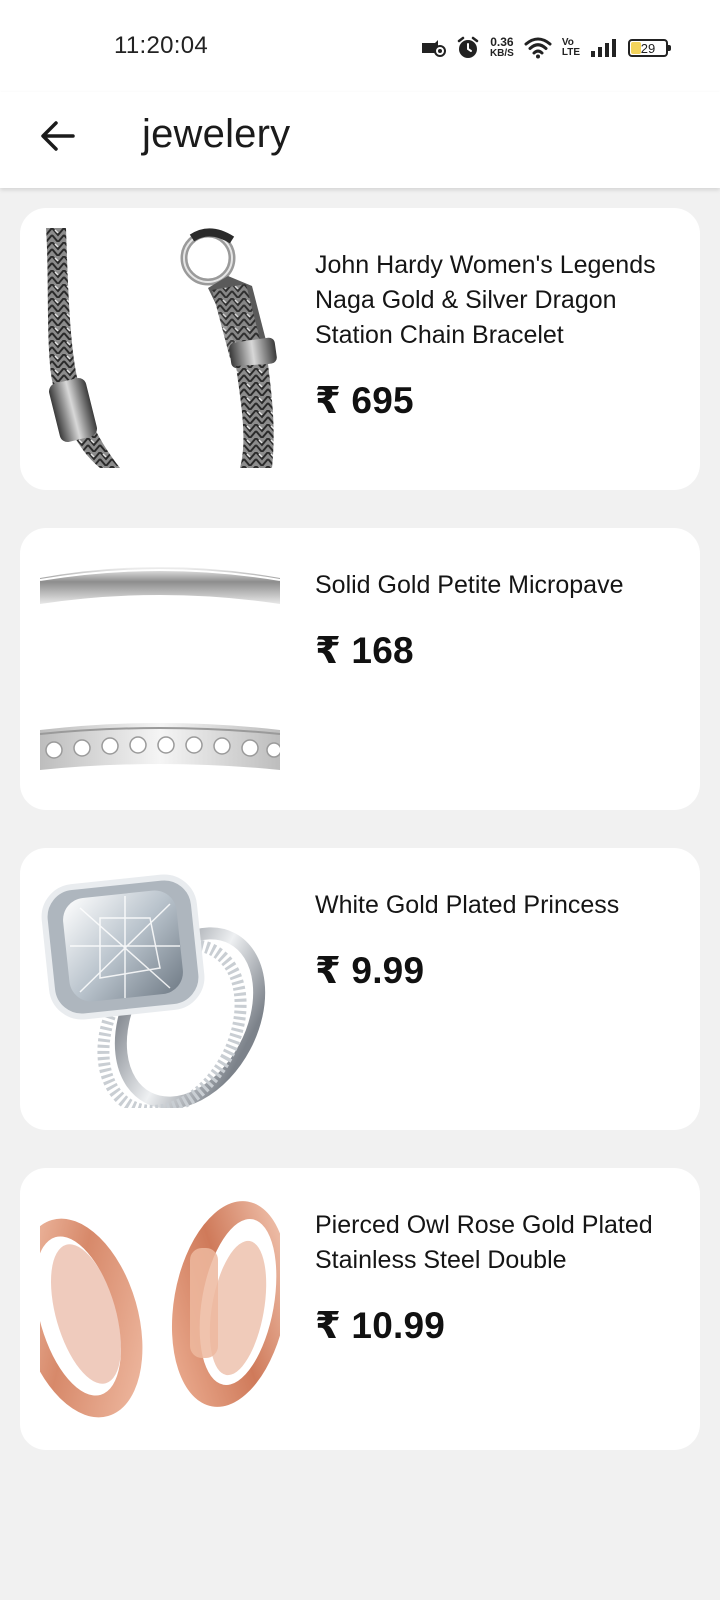 The image size is (720, 1600). I want to click on battery-level: 29, so click(648, 48).